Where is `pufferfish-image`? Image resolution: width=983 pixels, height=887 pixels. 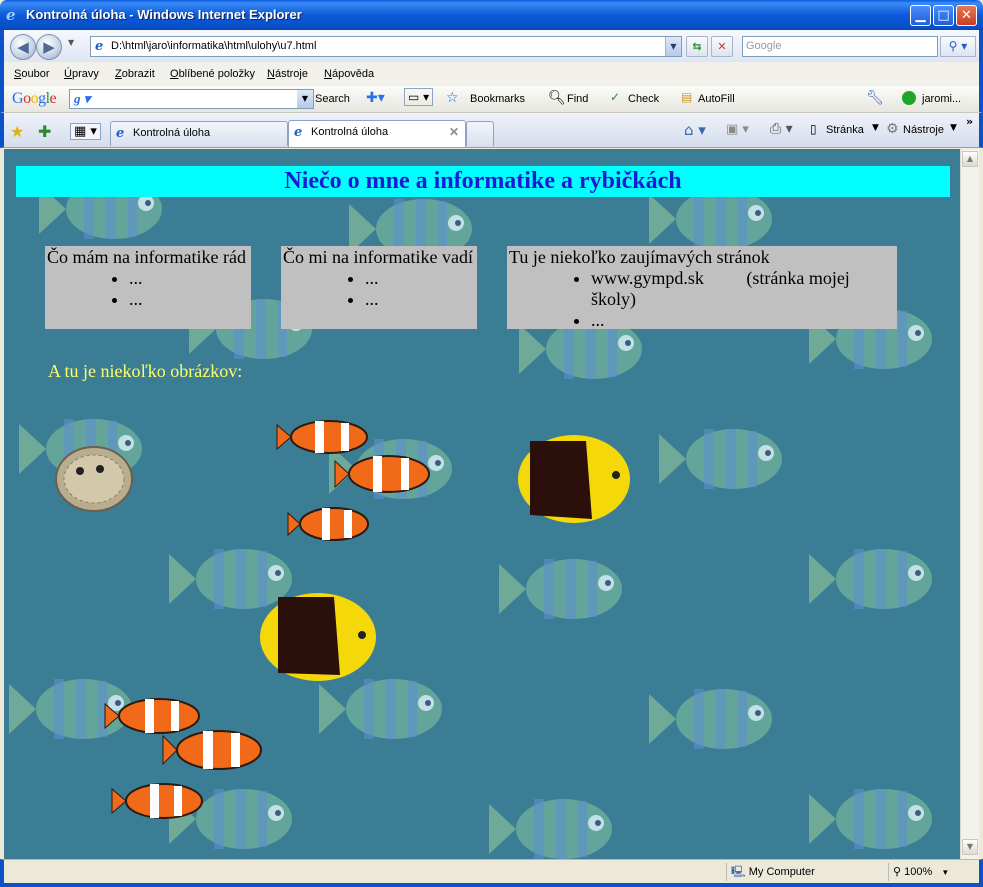
pufferfish-image is located at coordinates (94, 479).